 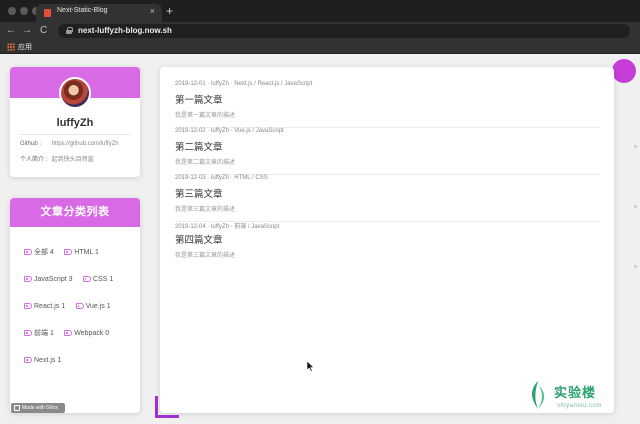 I want to click on tab-favicon-icon, so click(x=47, y=13).